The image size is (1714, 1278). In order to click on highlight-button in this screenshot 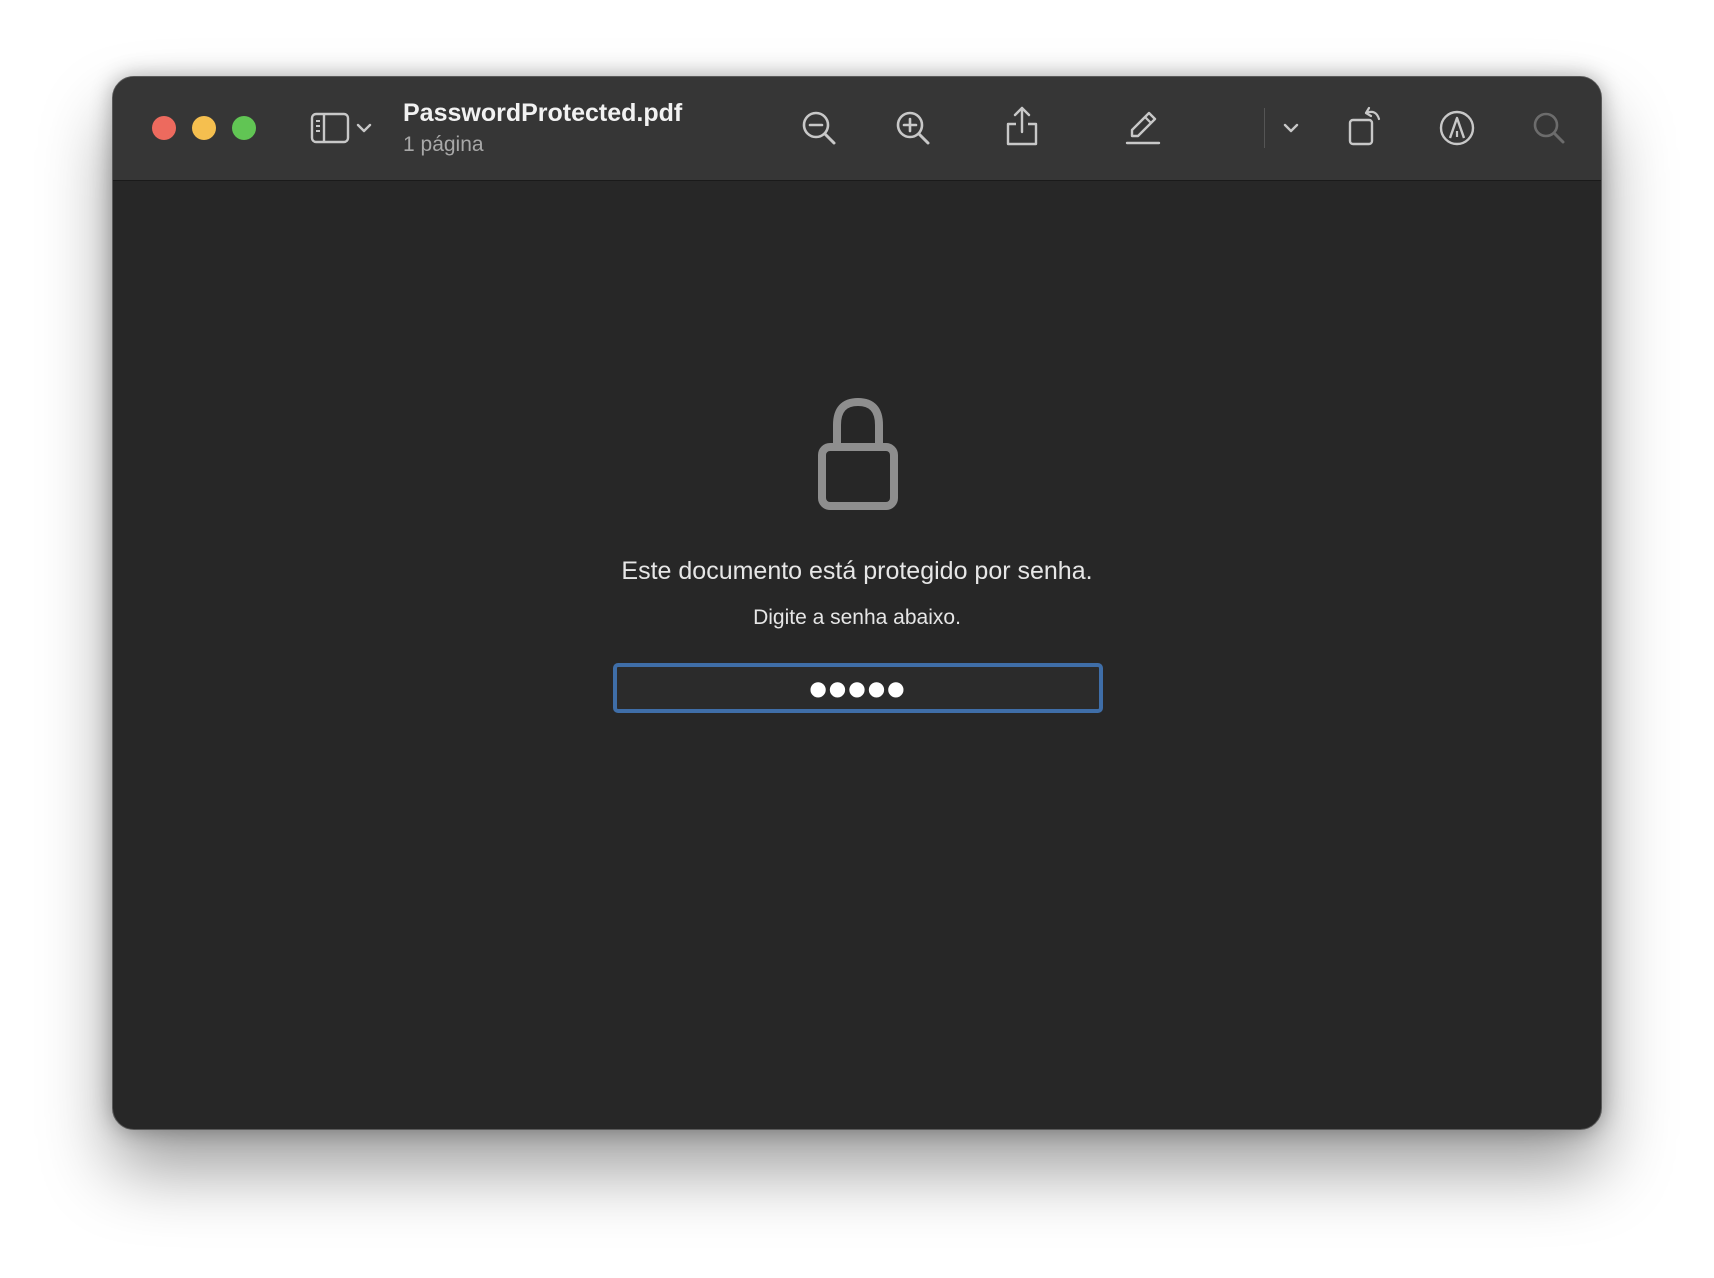, I will do `click(1143, 127)`.